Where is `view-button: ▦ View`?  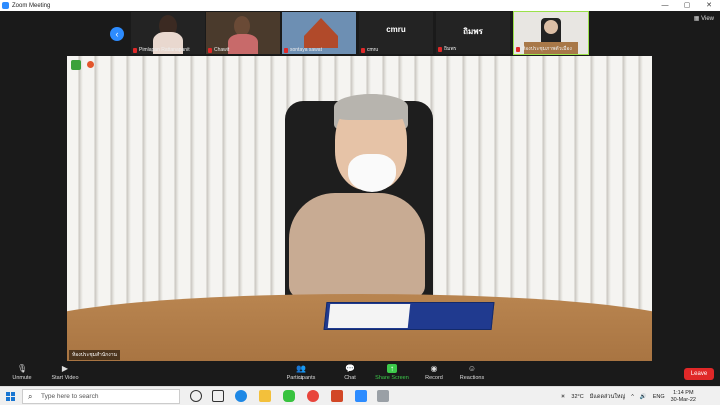 view-button: ▦ View is located at coordinates (704, 18).